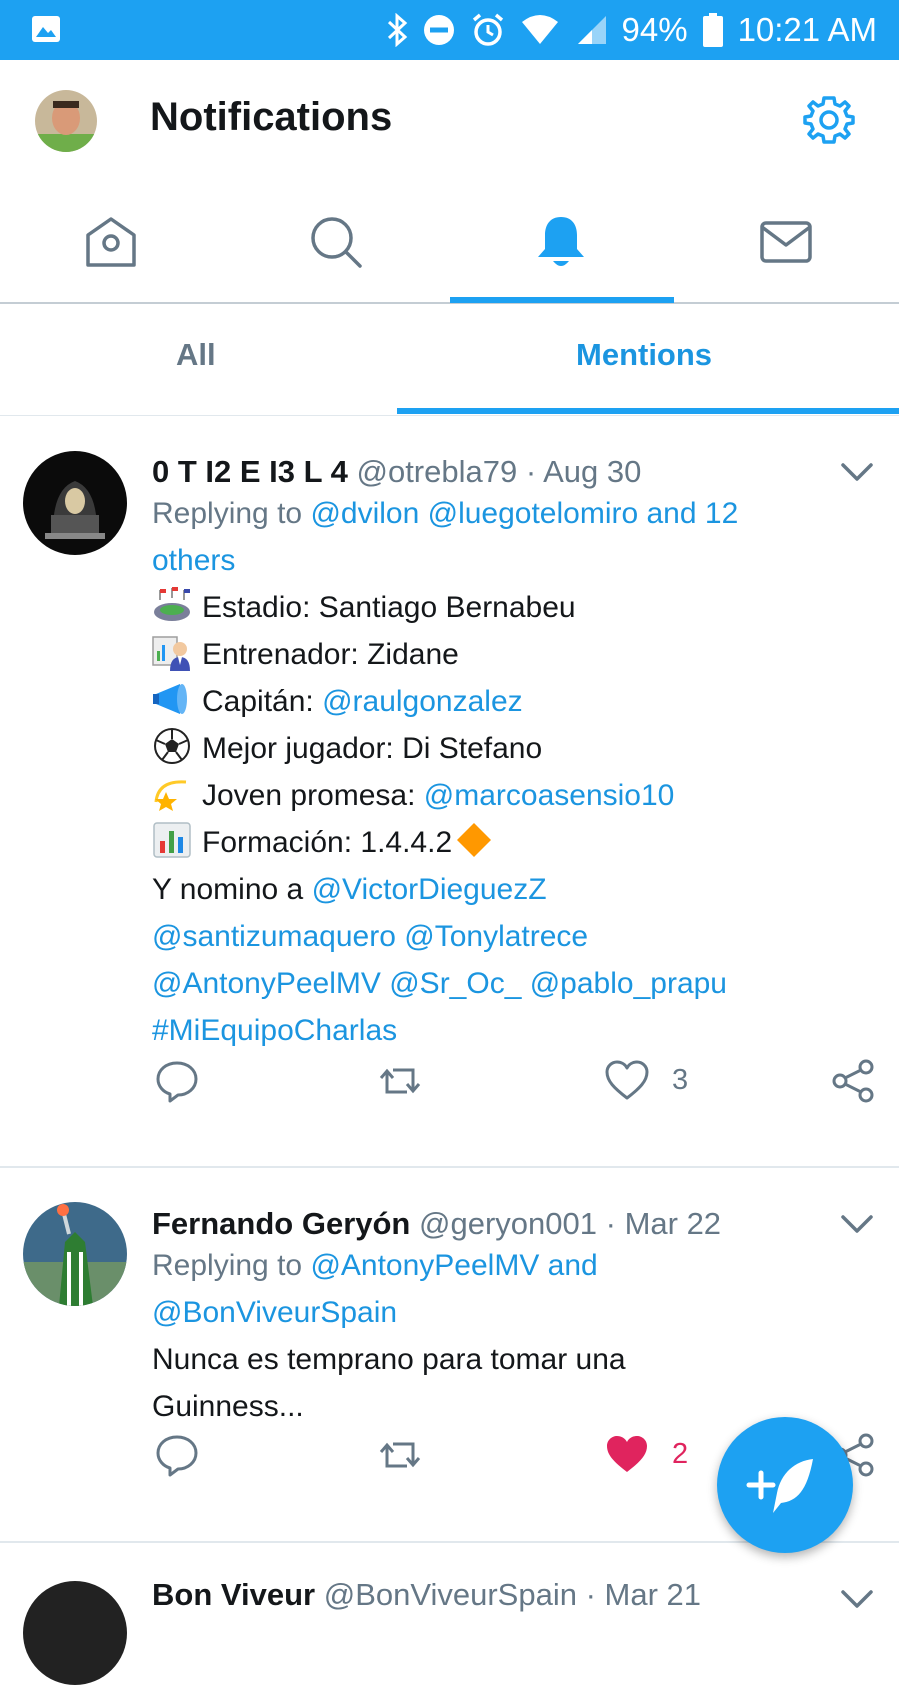  I want to click on hashtag-link: #MiEquipoCharlas, so click(274, 1030).